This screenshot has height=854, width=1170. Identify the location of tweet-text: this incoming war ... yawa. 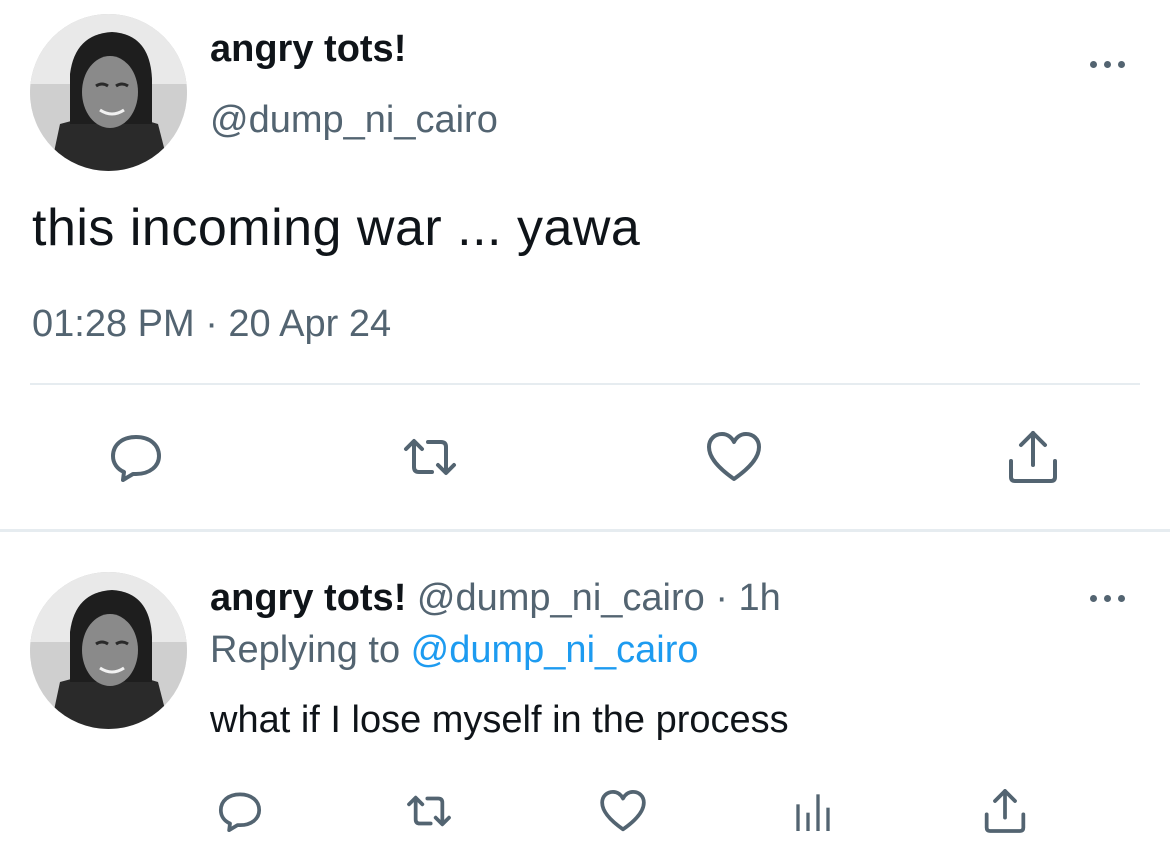
(336, 228).